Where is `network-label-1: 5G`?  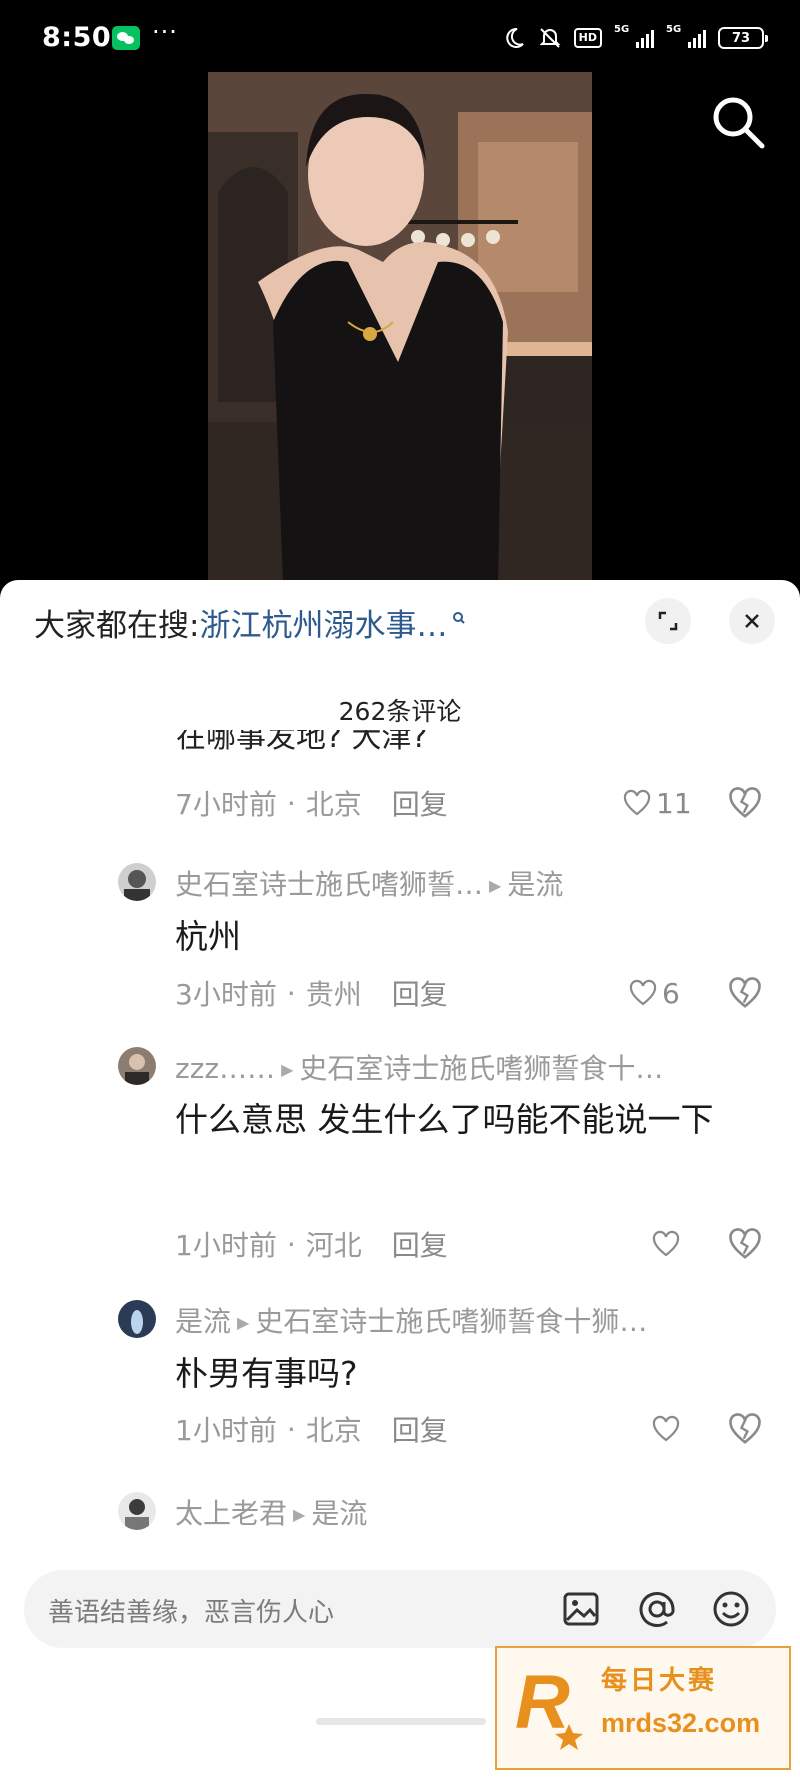 network-label-1: 5G is located at coordinates (622, 29).